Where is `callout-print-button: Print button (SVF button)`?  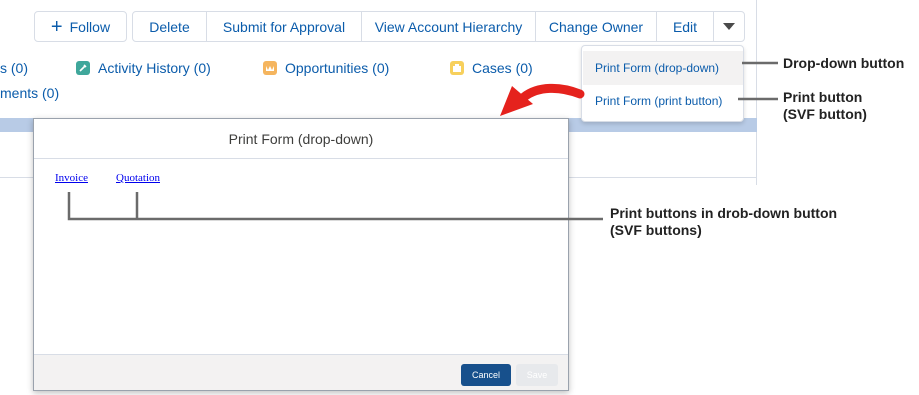
callout-print-button: Print button (SVF button) is located at coordinates (825, 106).